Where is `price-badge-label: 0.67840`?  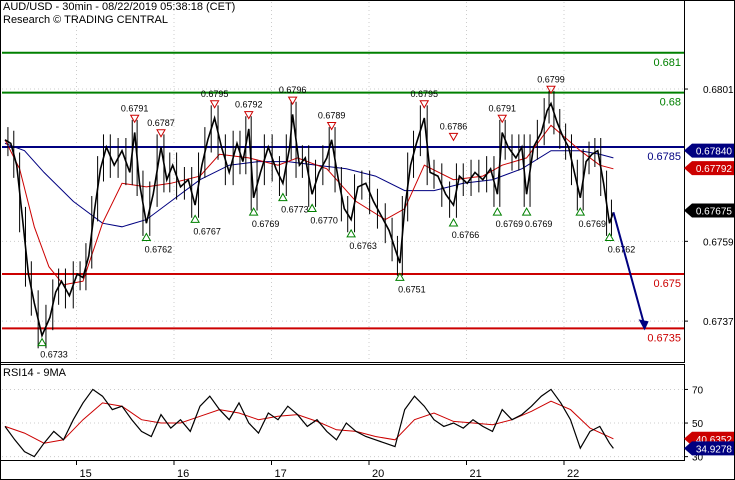 price-badge-label: 0.67840 is located at coordinates (714, 152).